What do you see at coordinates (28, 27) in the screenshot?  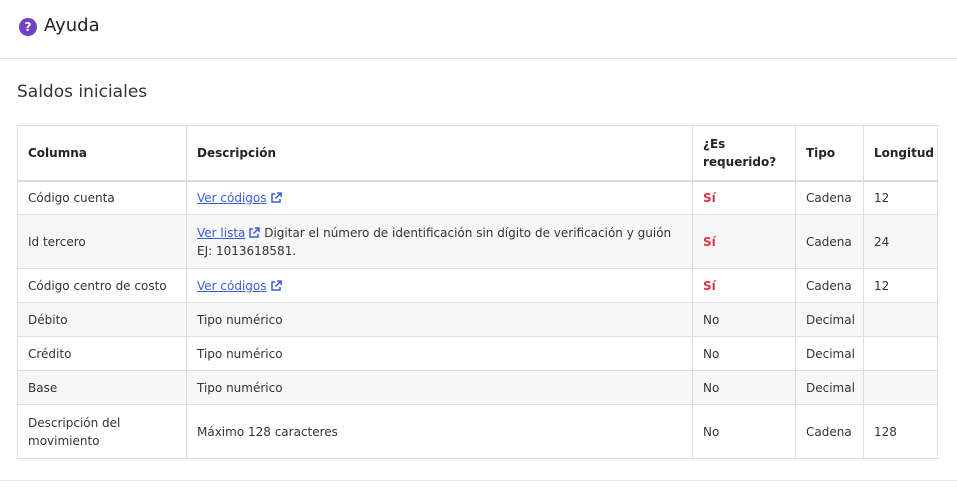 I see `question-circle-icon: ?` at bounding box center [28, 27].